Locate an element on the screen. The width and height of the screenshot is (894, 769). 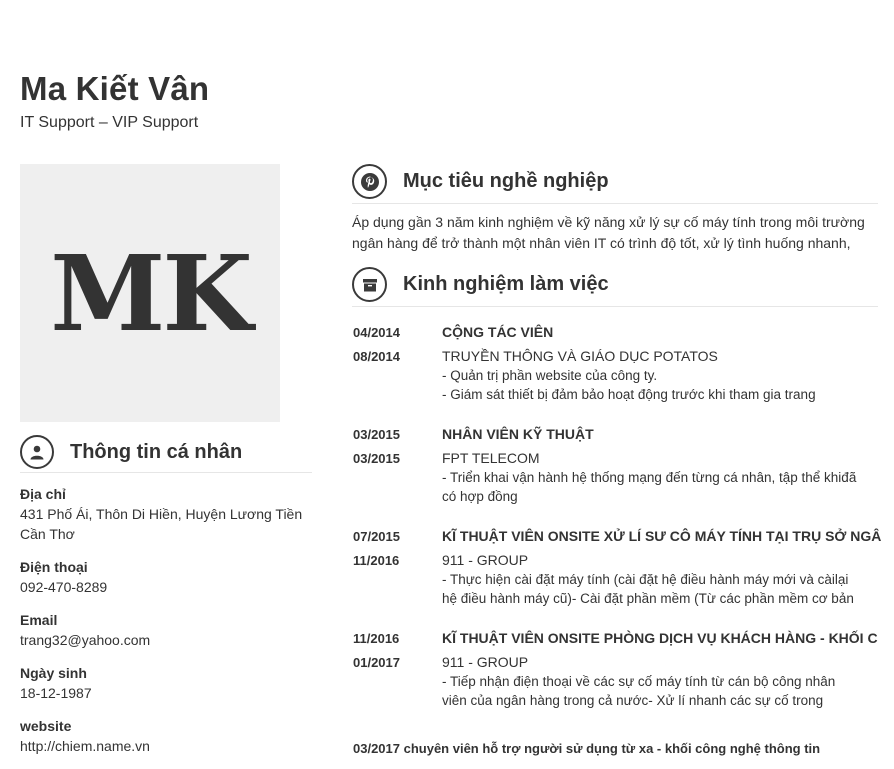
info-label: website is located at coordinates (46, 726).